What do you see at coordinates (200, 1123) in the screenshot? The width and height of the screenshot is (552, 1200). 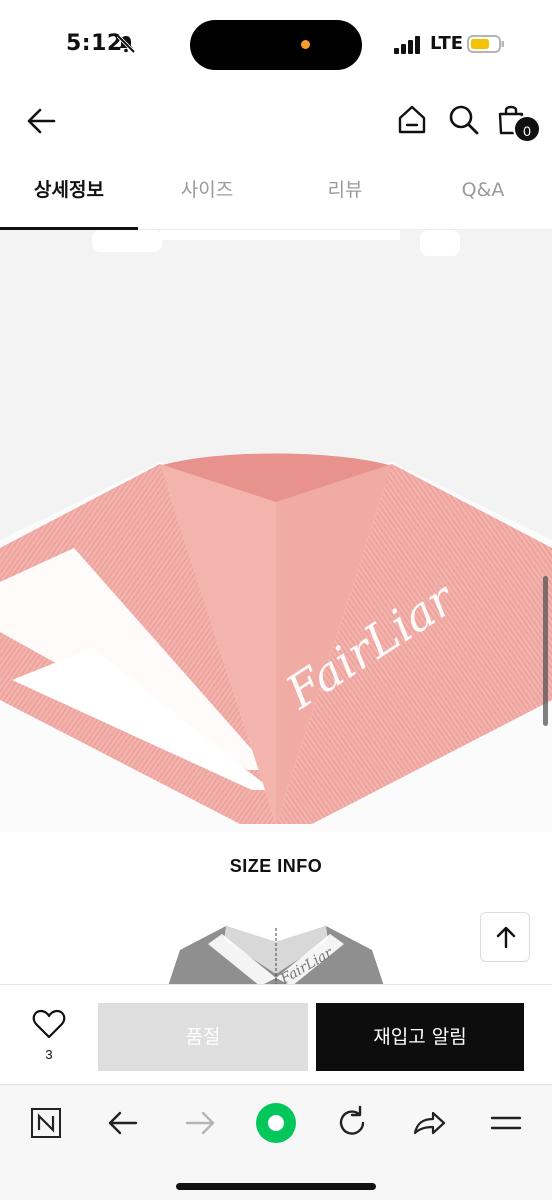 I see `forward-icon` at bounding box center [200, 1123].